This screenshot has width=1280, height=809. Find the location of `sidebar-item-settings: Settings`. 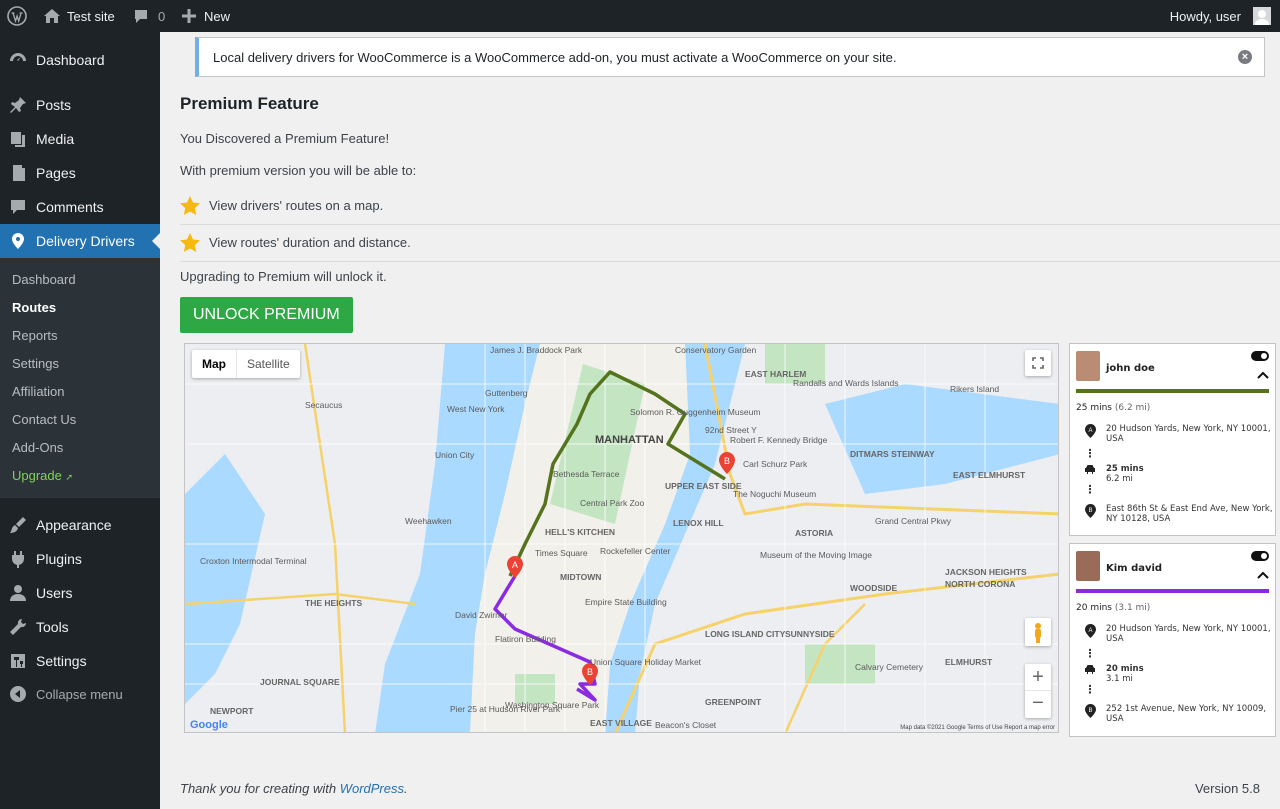

sidebar-item-settings: Settings is located at coordinates (80, 661).